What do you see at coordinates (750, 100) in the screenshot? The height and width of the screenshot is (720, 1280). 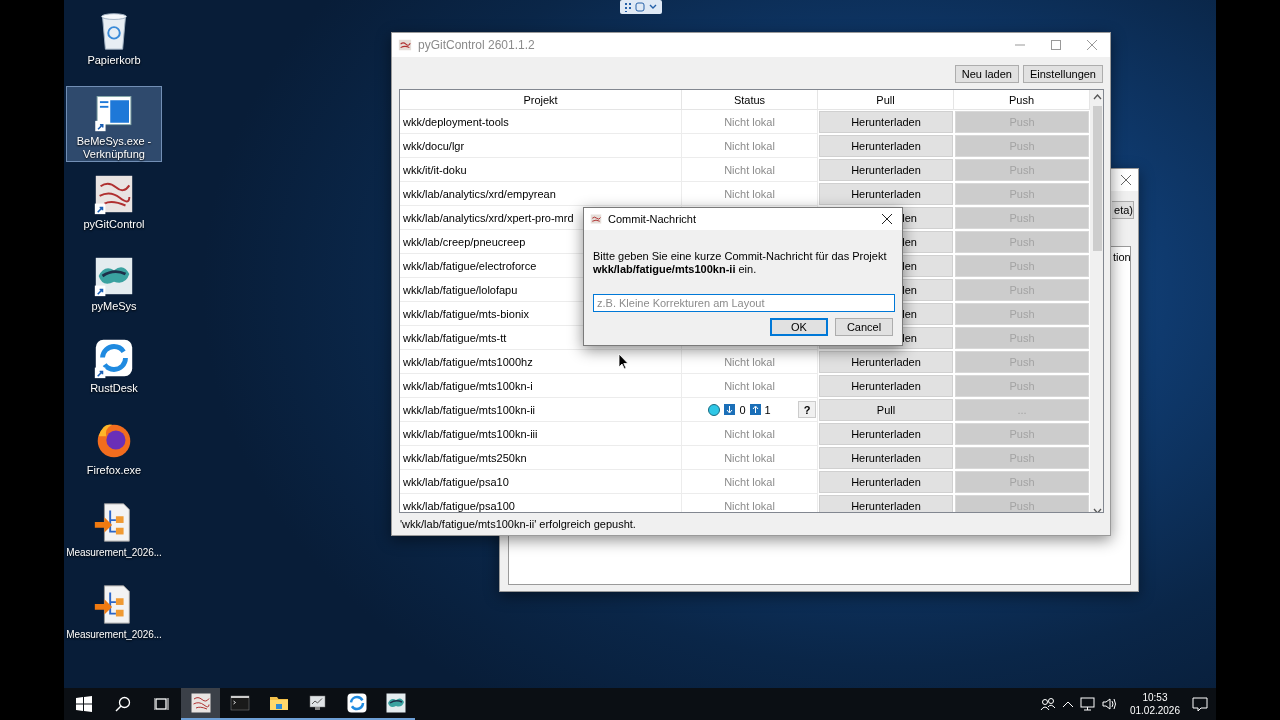 I see `column-header: Status` at bounding box center [750, 100].